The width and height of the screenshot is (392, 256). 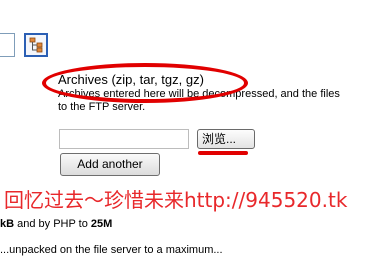 I want to click on php-limit-value: 25M, so click(x=101, y=224).